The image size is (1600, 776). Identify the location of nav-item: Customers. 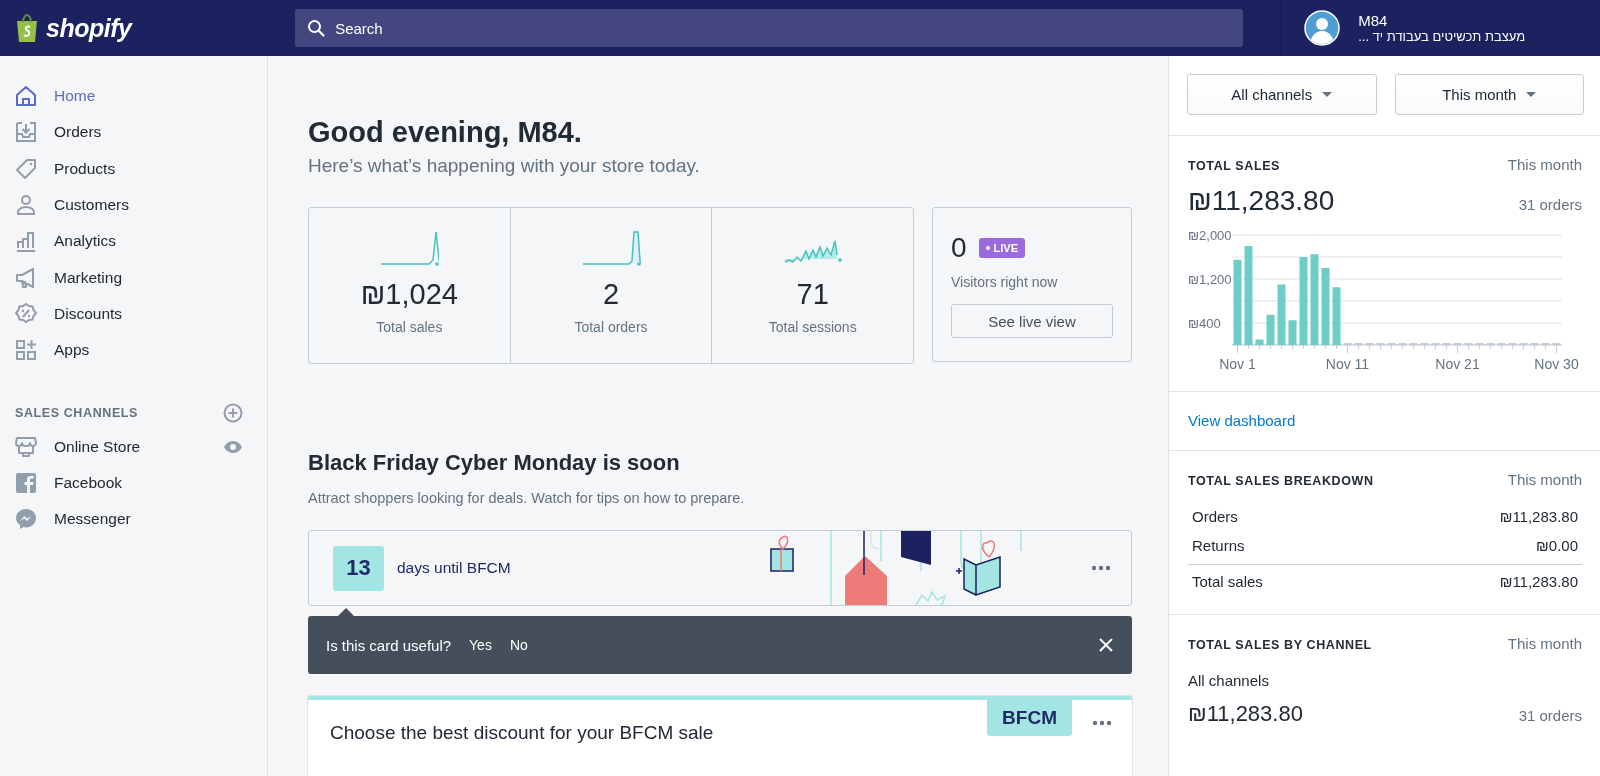
(133, 205).